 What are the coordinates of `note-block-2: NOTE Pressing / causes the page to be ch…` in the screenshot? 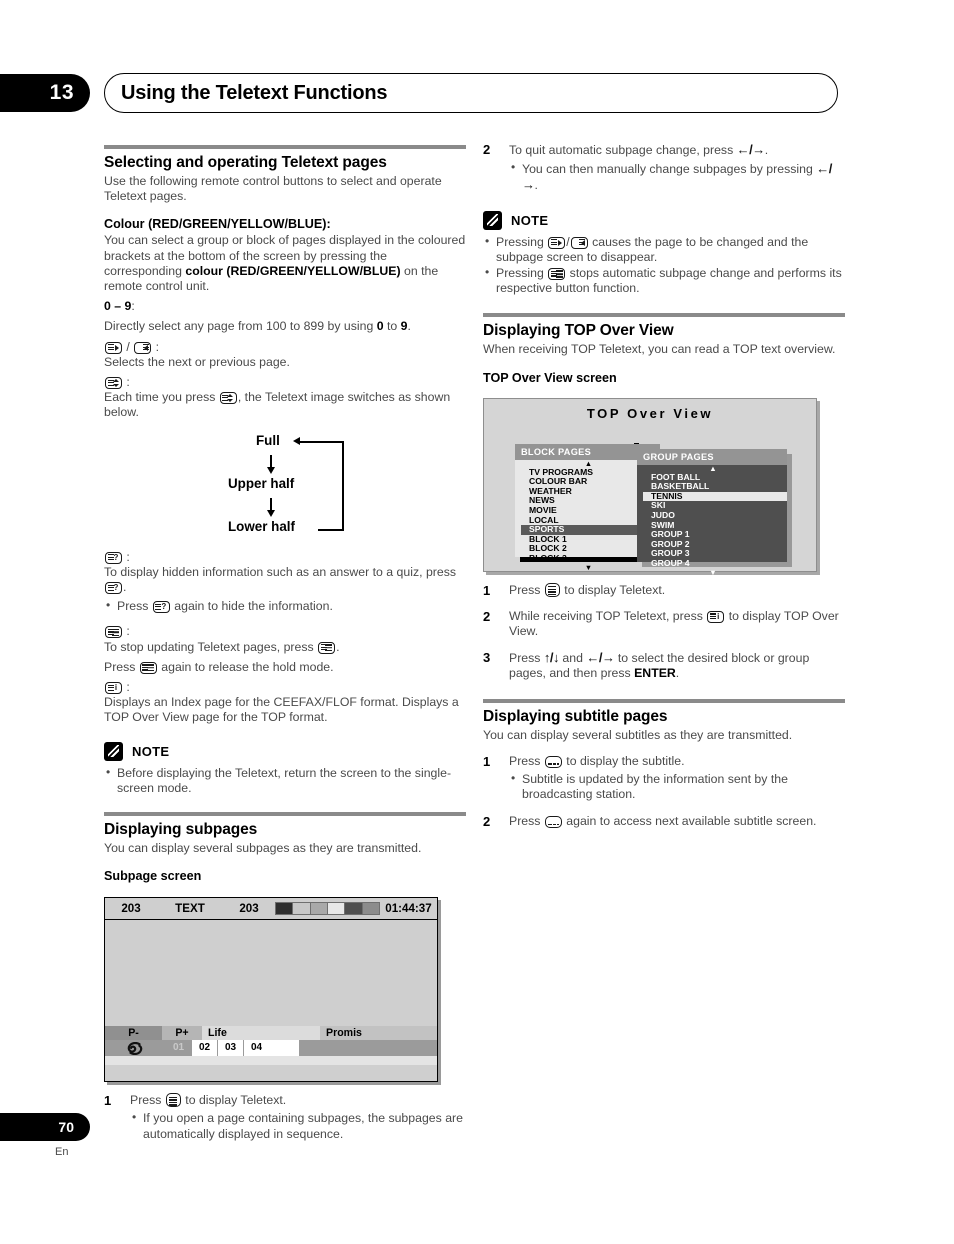 It's located at (664, 253).